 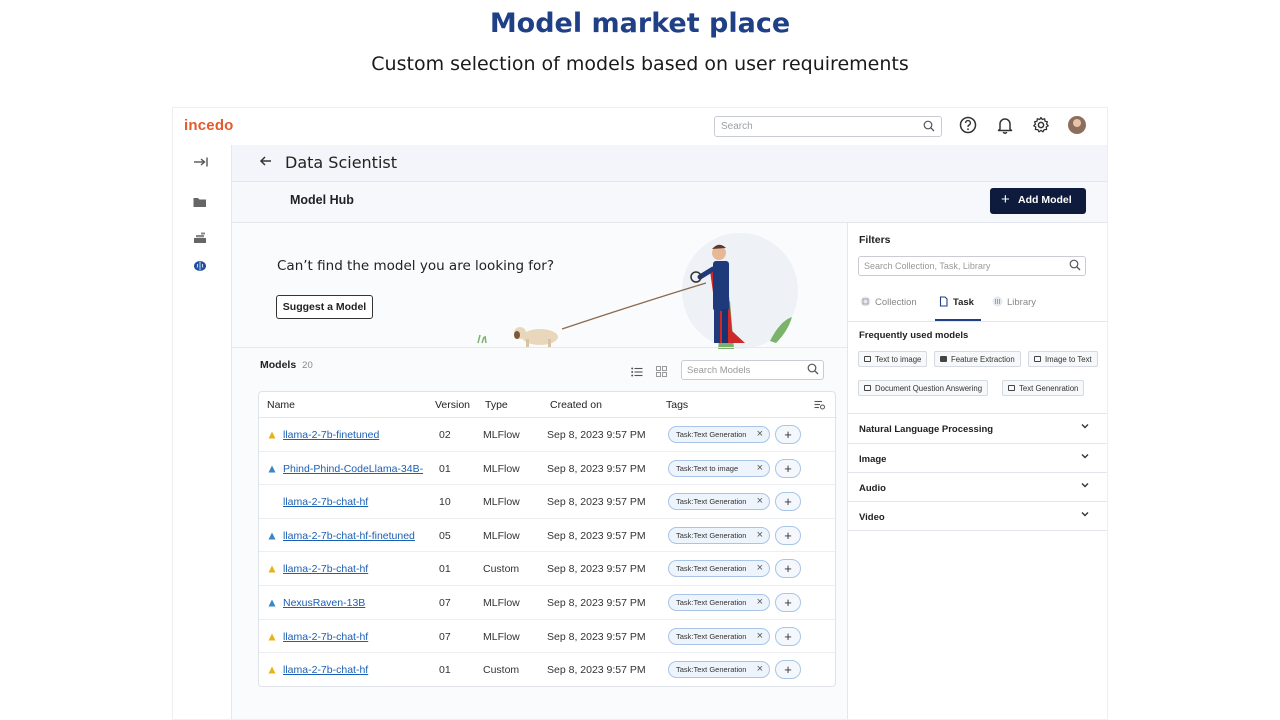 What do you see at coordinates (677, 405) in the screenshot?
I see `col-tags: Tags` at bounding box center [677, 405].